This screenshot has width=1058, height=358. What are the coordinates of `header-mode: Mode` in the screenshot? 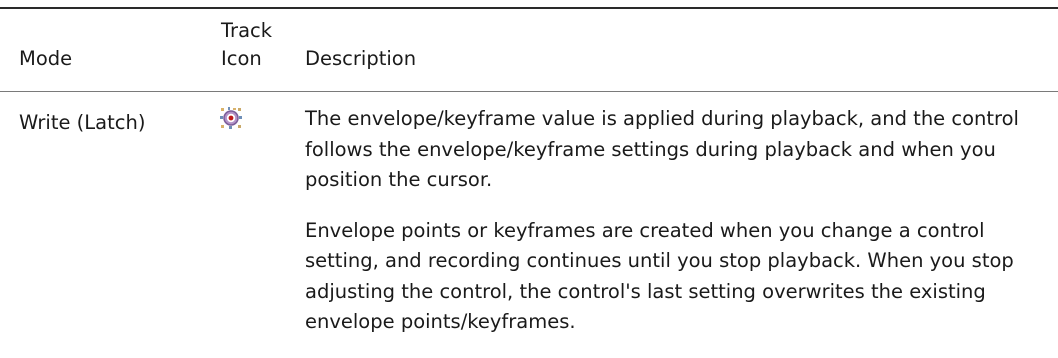 It's located at (46, 58).